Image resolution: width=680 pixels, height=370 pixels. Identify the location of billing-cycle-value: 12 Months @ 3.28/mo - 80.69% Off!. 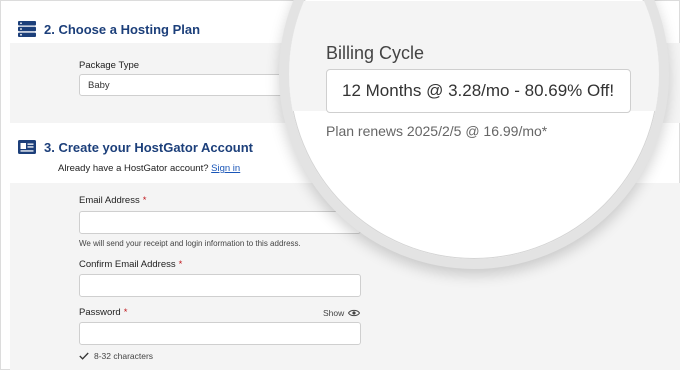
(478, 90).